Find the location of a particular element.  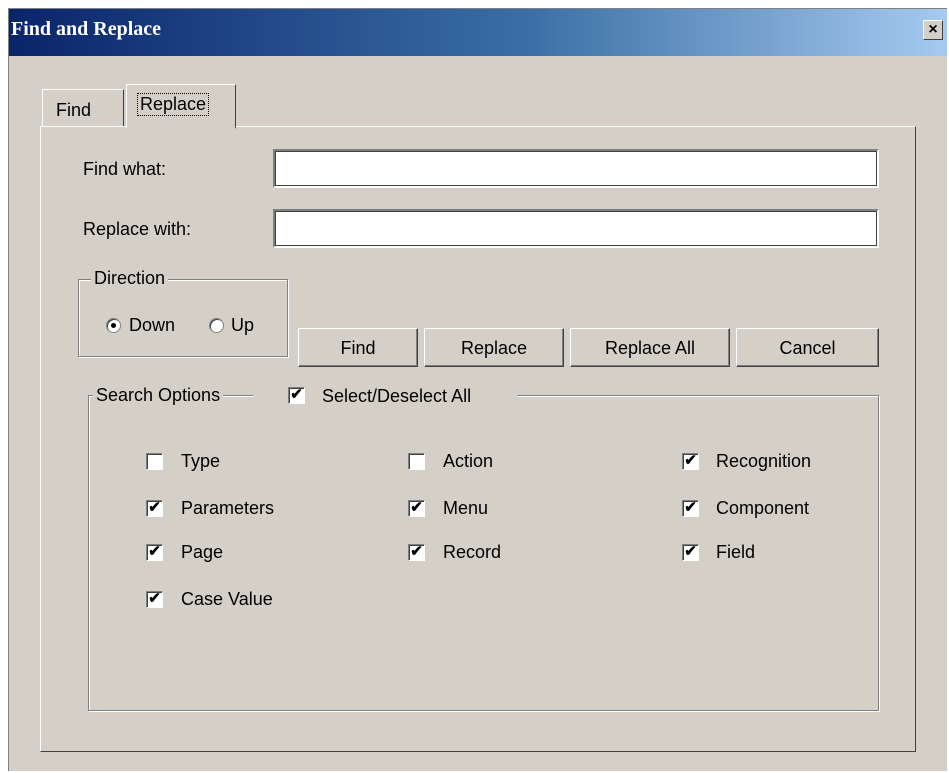

tab-find-label: Find is located at coordinates (74, 110).